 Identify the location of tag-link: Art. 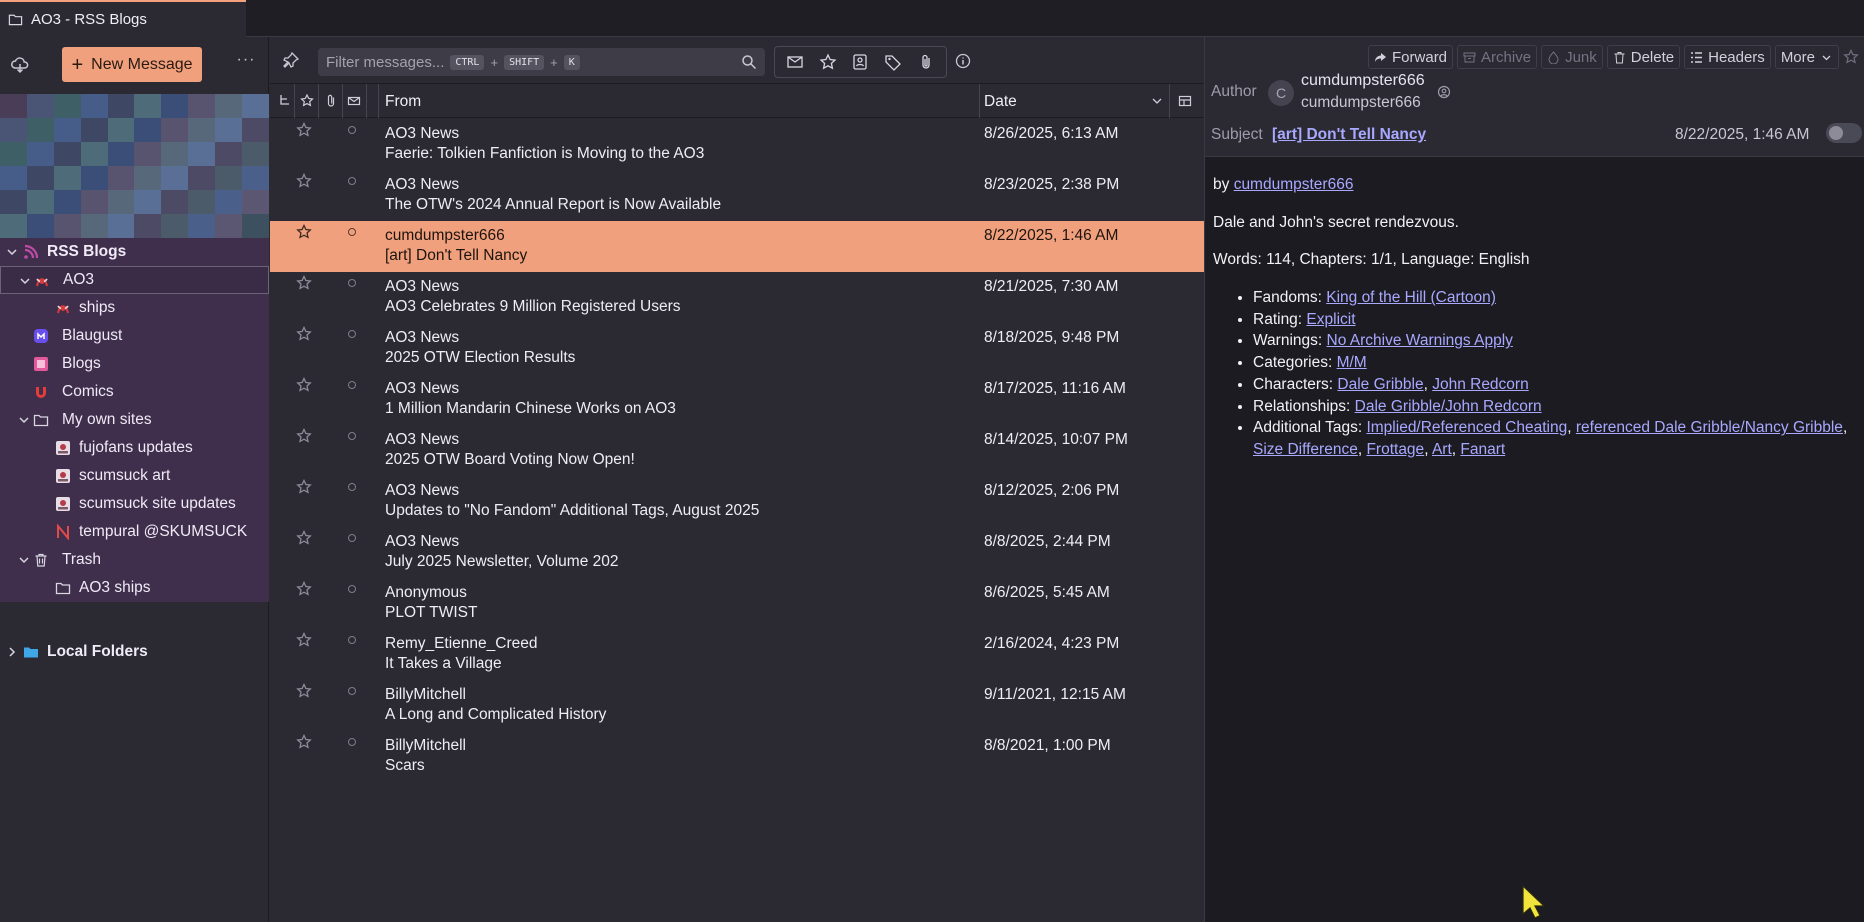
(1442, 449).